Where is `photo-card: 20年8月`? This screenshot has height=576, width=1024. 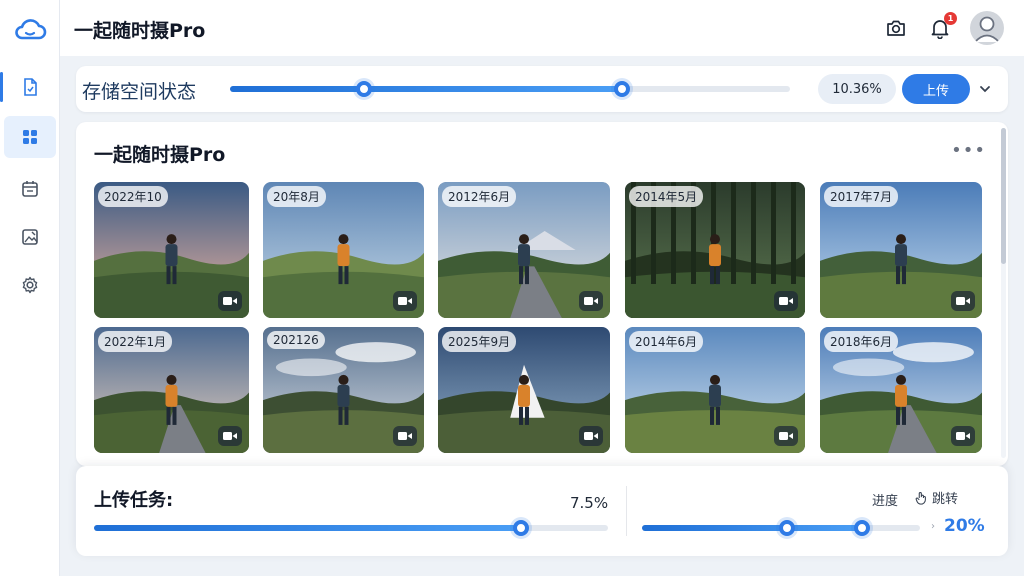 photo-card: 20年8月 is located at coordinates (343, 250).